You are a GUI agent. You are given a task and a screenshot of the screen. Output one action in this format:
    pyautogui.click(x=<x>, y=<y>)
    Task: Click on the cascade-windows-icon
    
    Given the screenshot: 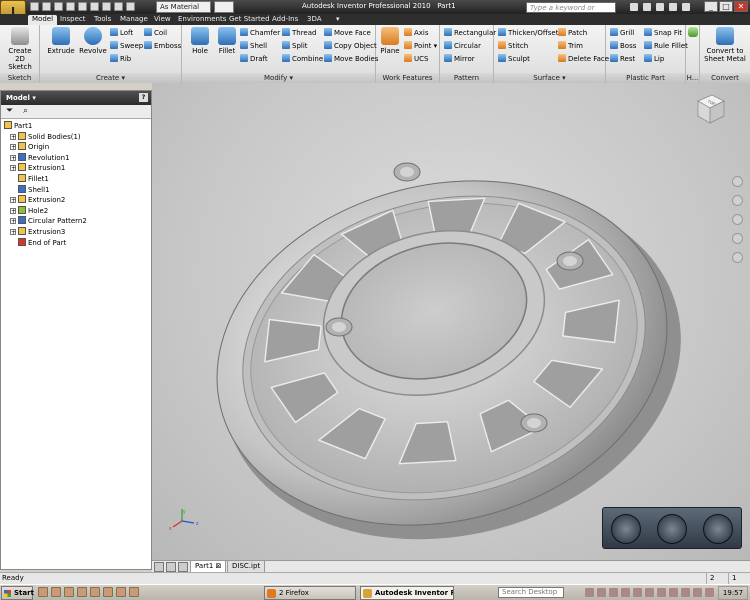 What is the action you would take?
    pyautogui.click(x=171, y=567)
    